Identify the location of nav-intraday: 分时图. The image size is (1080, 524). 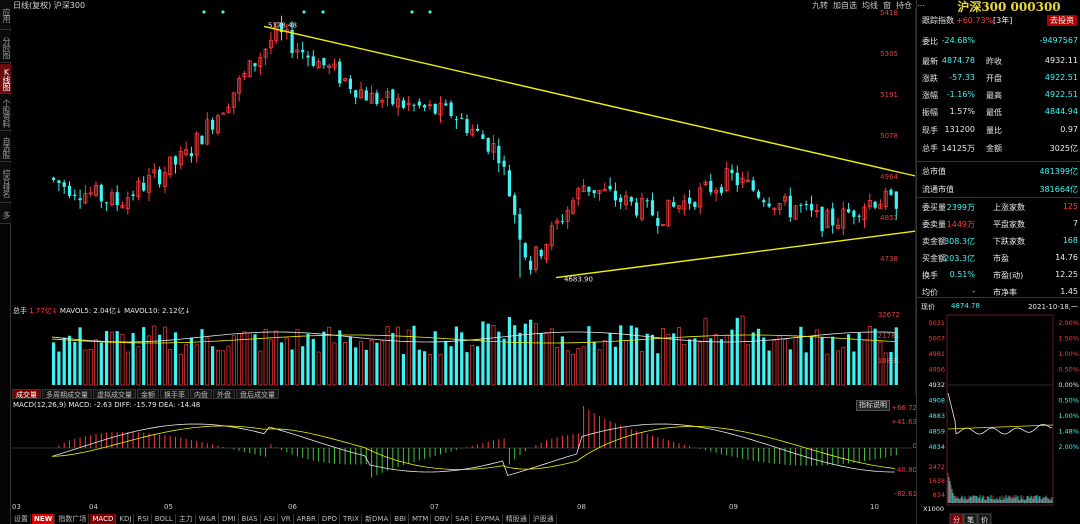
(5, 47).